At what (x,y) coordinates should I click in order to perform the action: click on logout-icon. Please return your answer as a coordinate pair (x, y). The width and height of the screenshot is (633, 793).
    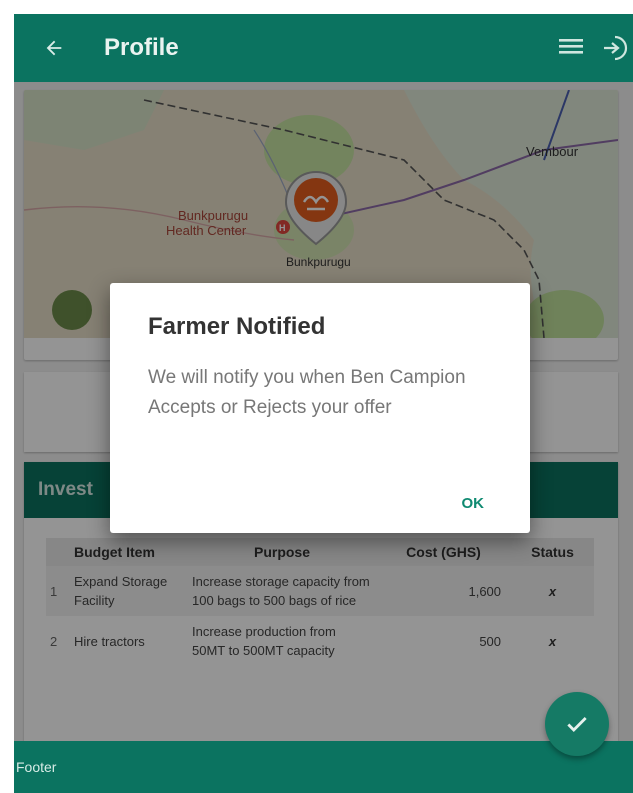
    Looking at the image, I should click on (616, 50).